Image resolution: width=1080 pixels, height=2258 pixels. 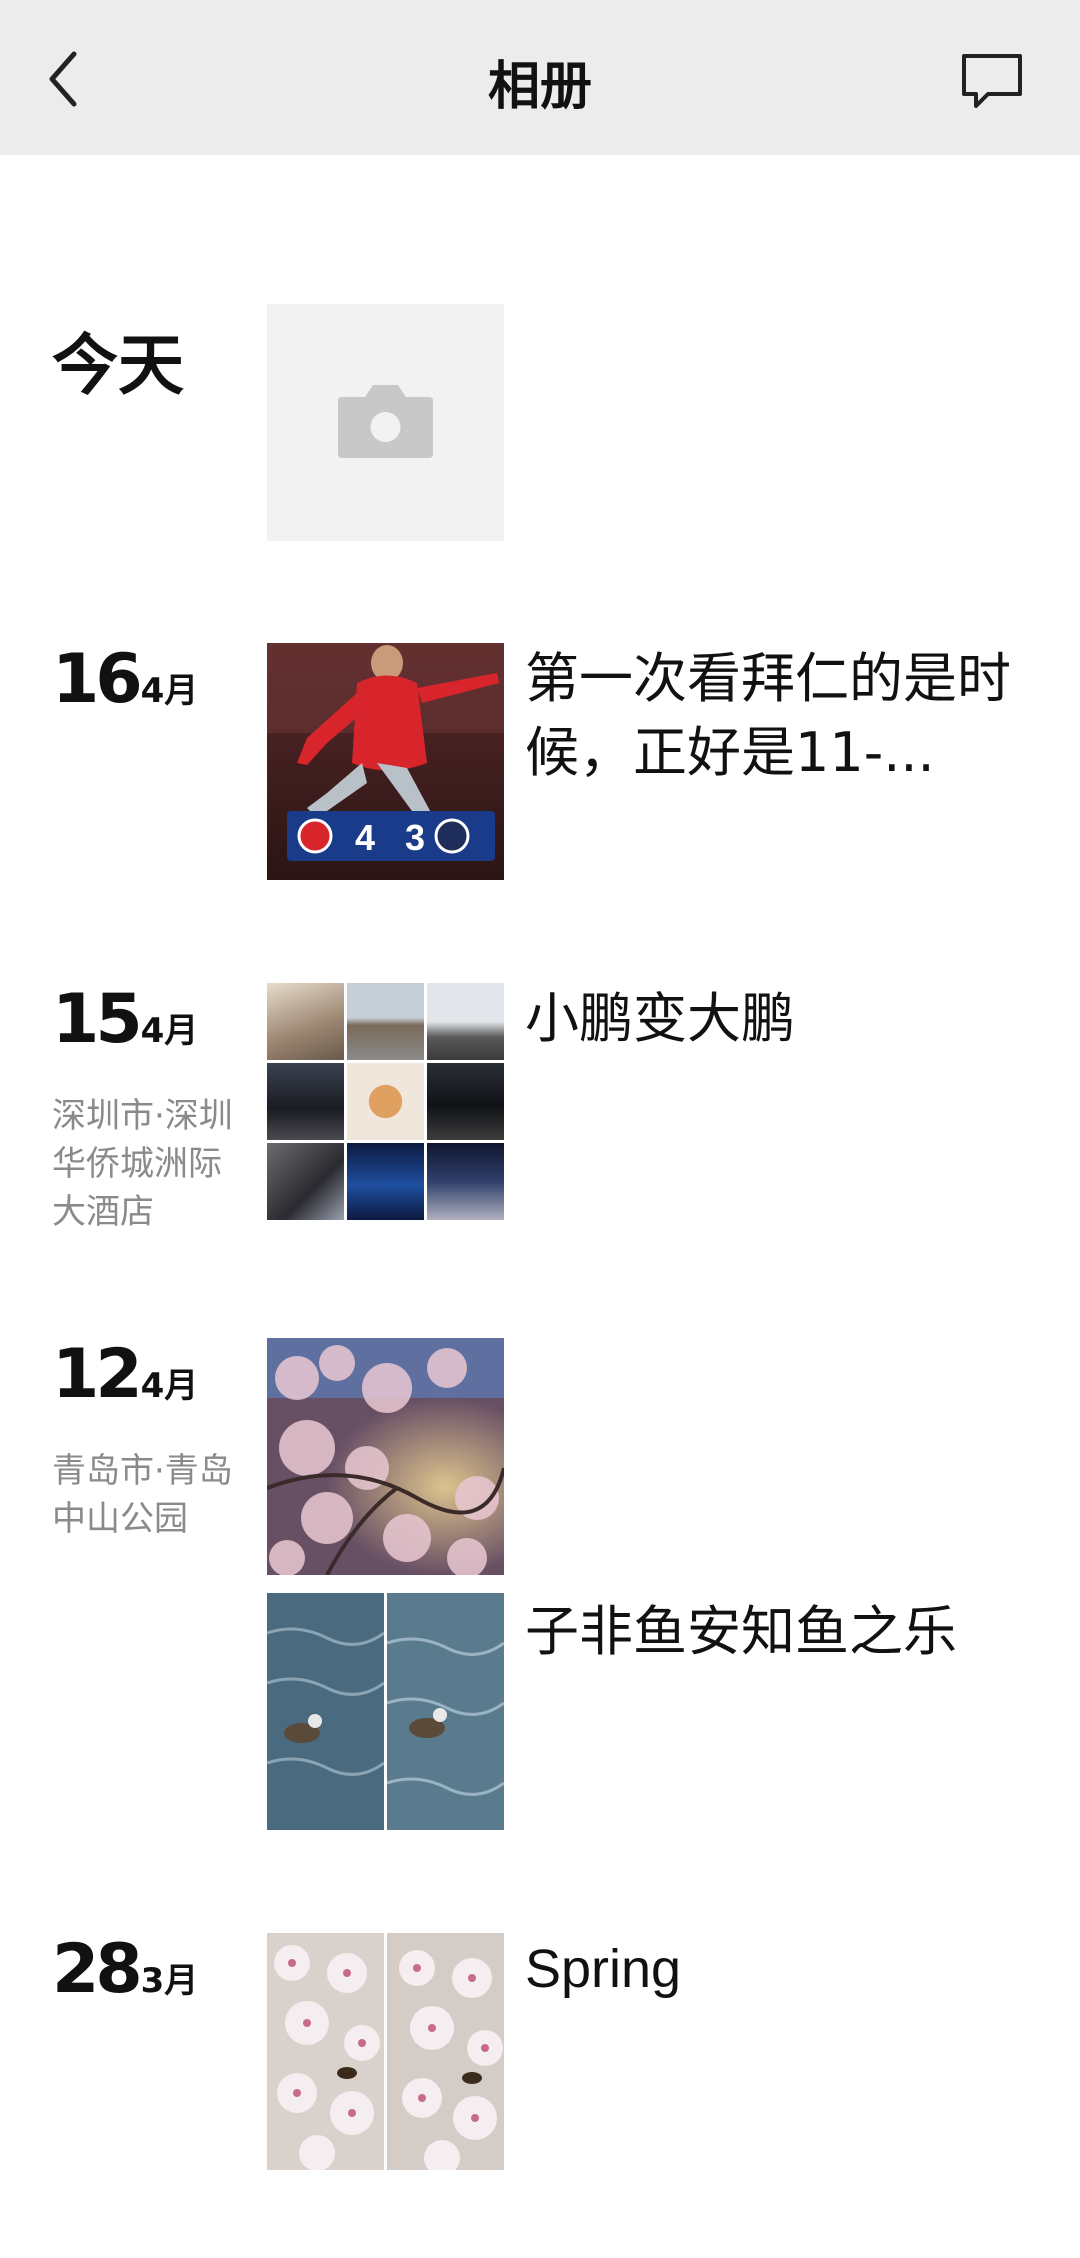 I want to click on post-thumbnail: 4 3, so click(x=385, y=761).